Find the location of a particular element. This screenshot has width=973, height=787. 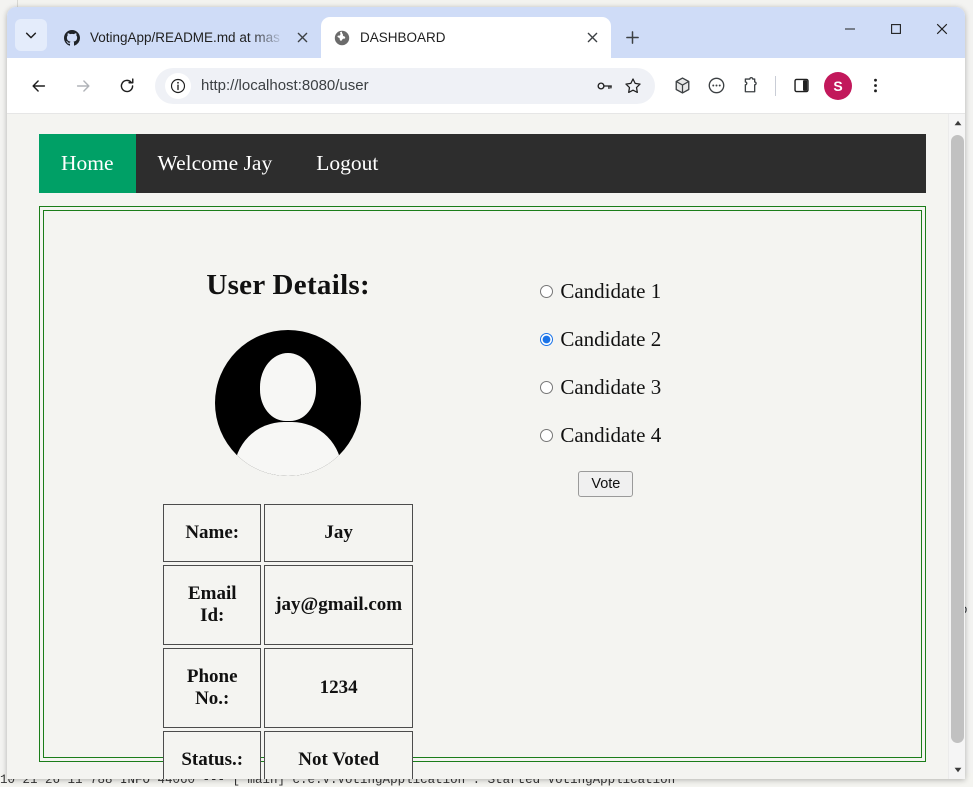

chevron-down-icon is located at coordinates (31, 35).